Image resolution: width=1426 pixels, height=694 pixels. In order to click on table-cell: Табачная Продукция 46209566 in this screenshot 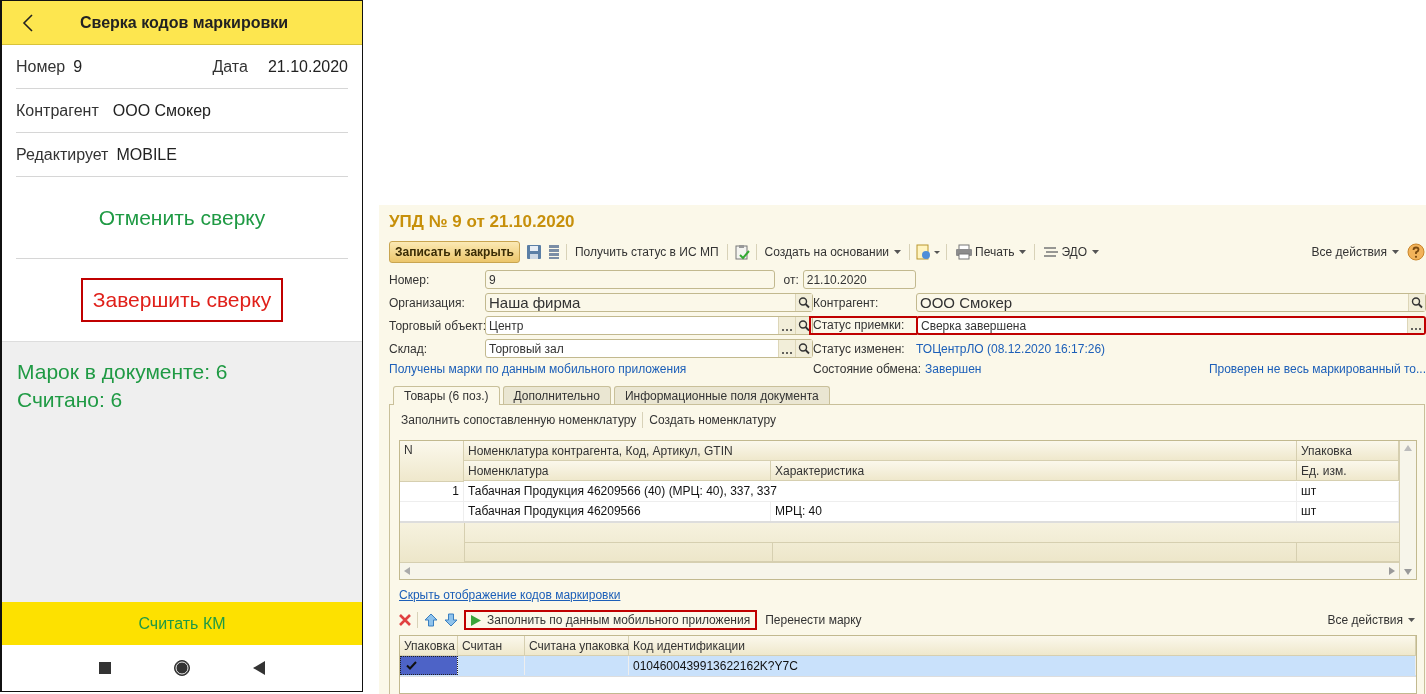, I will do `click(617, 511)`.